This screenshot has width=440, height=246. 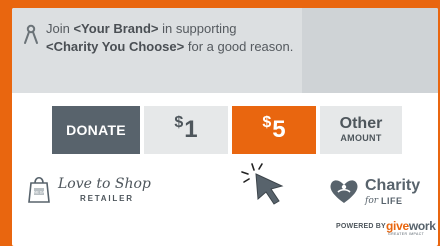 I want to click on retailer-name: Love to Shop, so click(x=104, y=184).